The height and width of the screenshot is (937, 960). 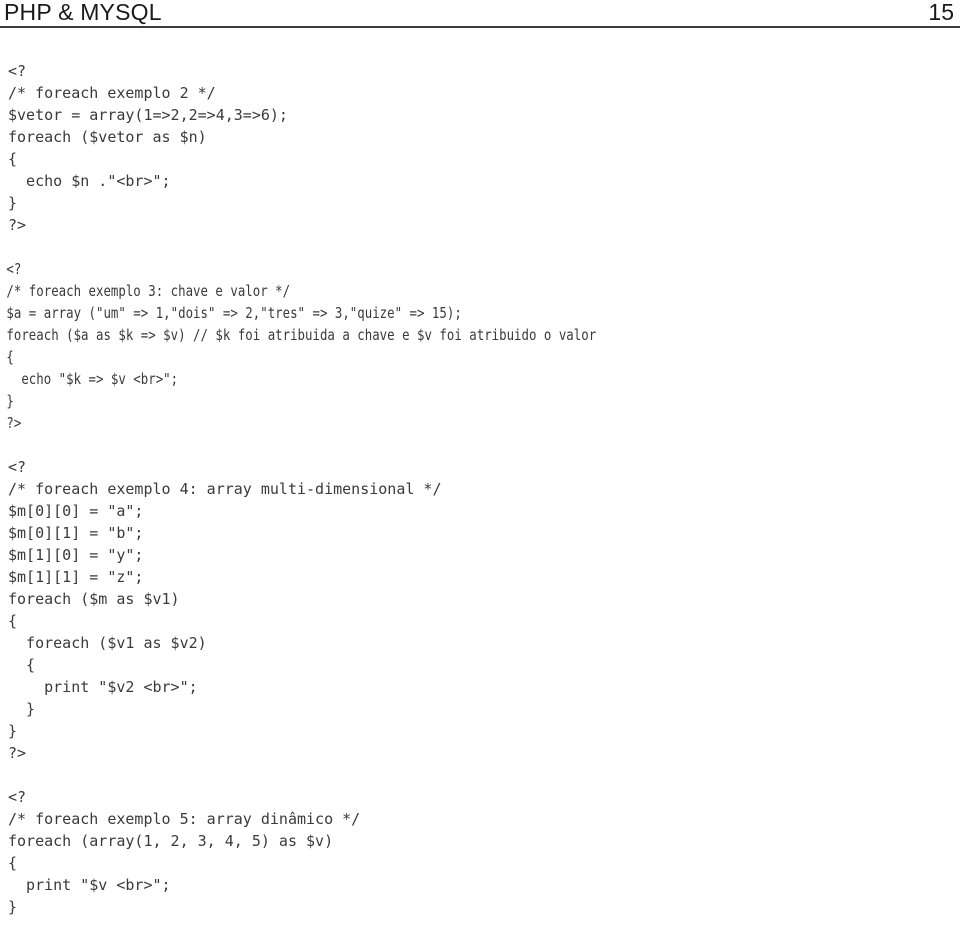 What do you see at coordinates (107, 137) in the screenshot?
I see `code-line: foreach ($vetor as $n)` at bounding box center [107, 137].